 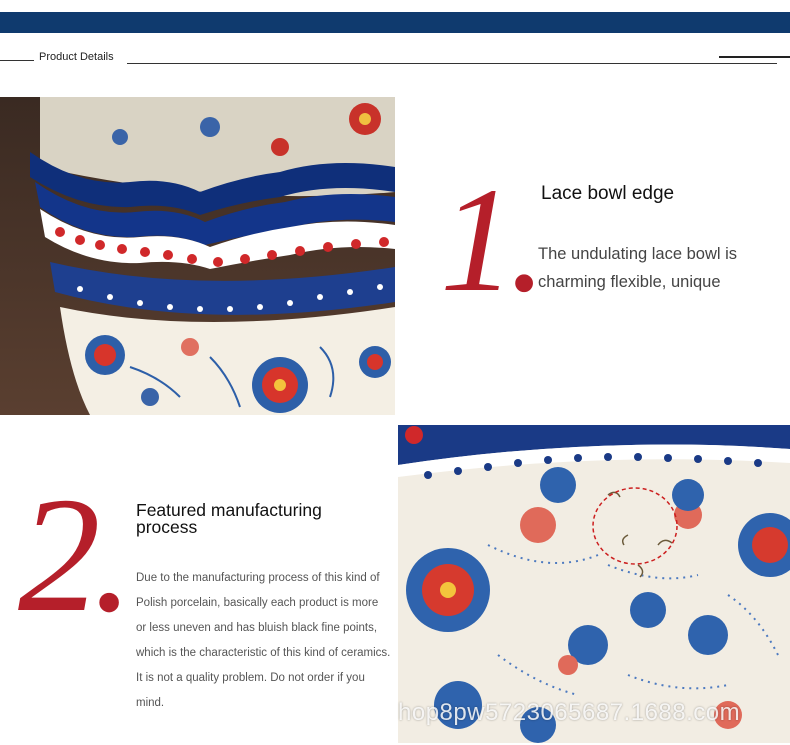 What do you see at coordinates (754, 57) in the screenshot?
I see `header-rule-accent` at bounding box center [754, 57].